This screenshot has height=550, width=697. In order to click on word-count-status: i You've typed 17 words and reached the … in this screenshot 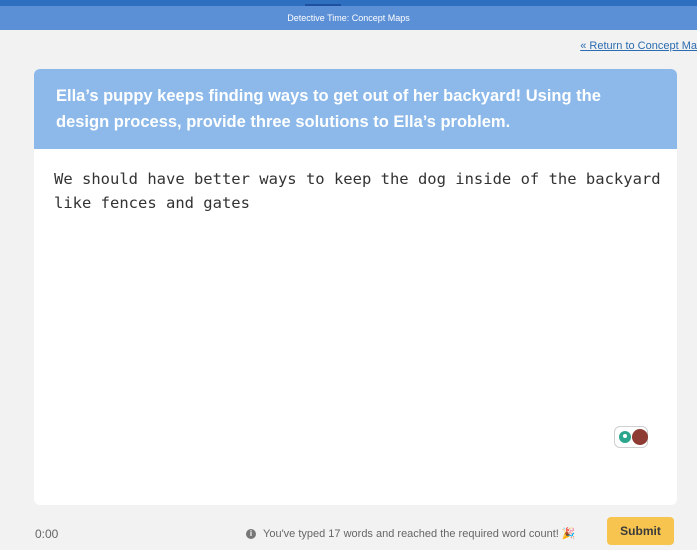, I will do `click(411, 533)`.